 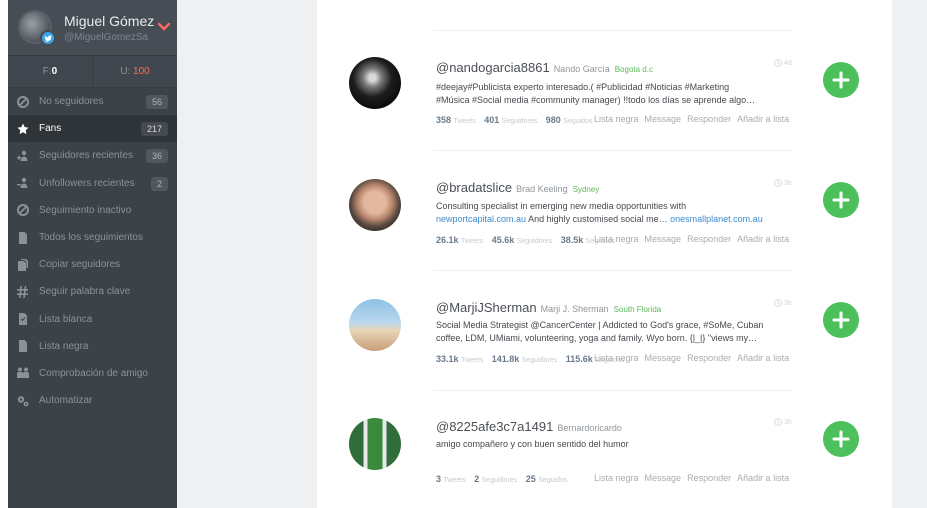 What do you see at coordinates (909, 254) in the screenshot?
I see `right-gutter` at bounding box center [909, 254].